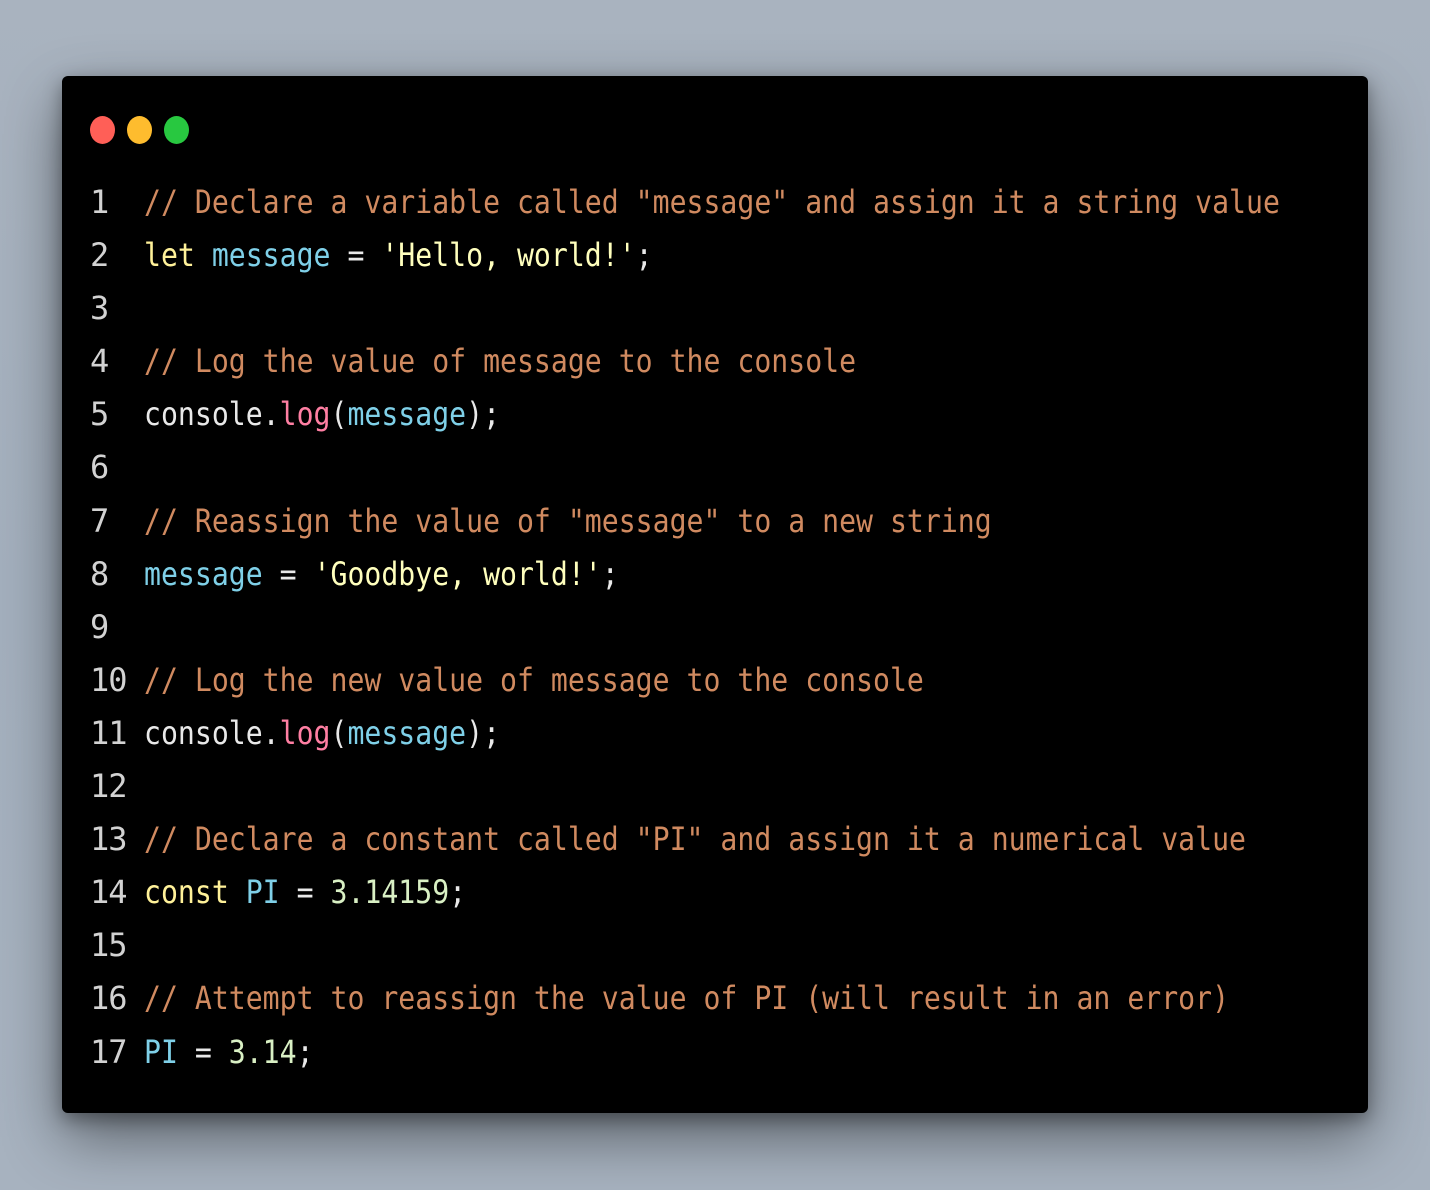 This screenshot has height=1190, width=1430. I want to click on code-line: 9, so click(715, 627).